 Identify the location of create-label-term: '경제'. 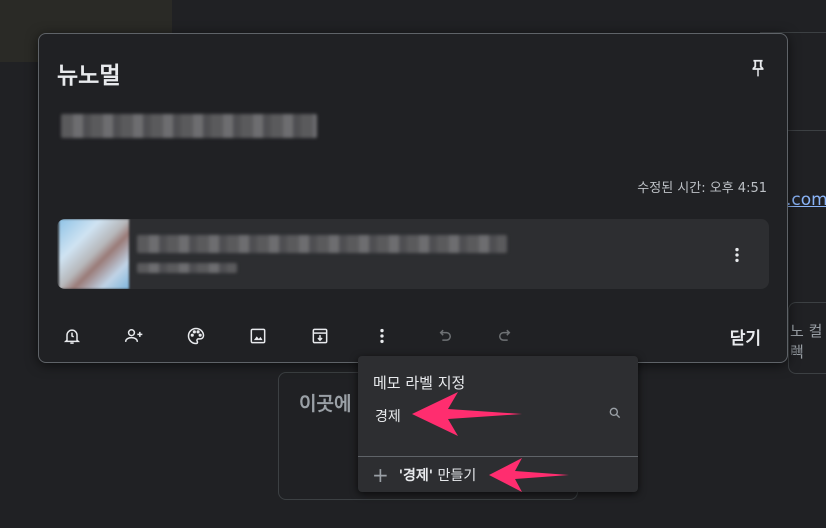
(416, 476).